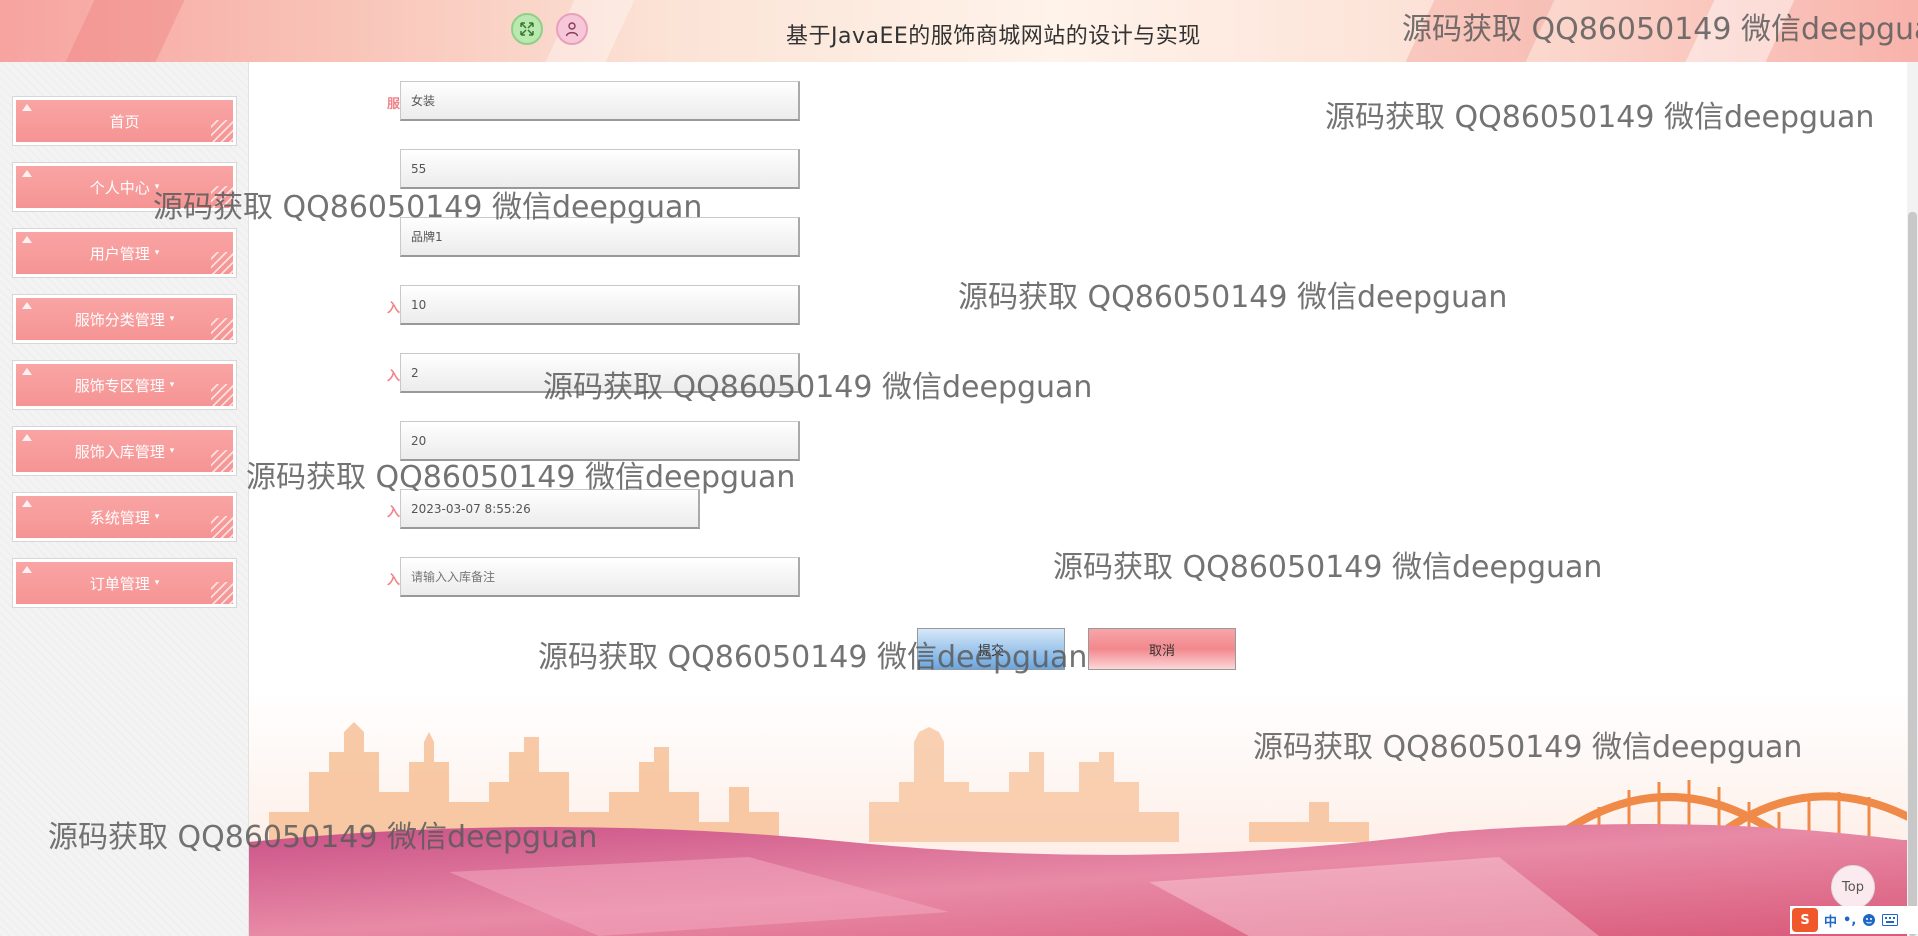 This screenshot has width=1918, height=936. What do you see at coordinates (119, 451) in the screenshot?
I see `sidebar-item-label: 服饰入库管理` at bounding box center [119, 451].